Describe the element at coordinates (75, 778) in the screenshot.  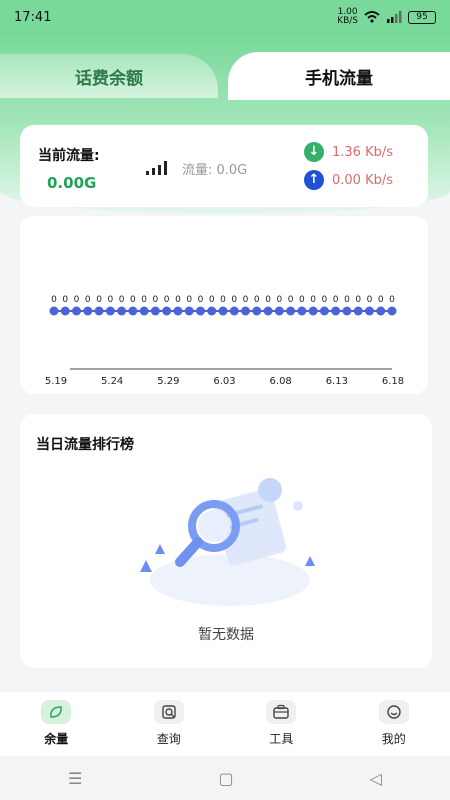
I see `menu-icon: ☰` at that location.